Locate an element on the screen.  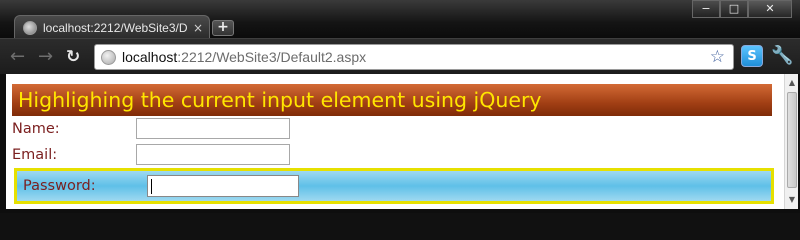
url-host: localhost is located at coordinates (150, 57).